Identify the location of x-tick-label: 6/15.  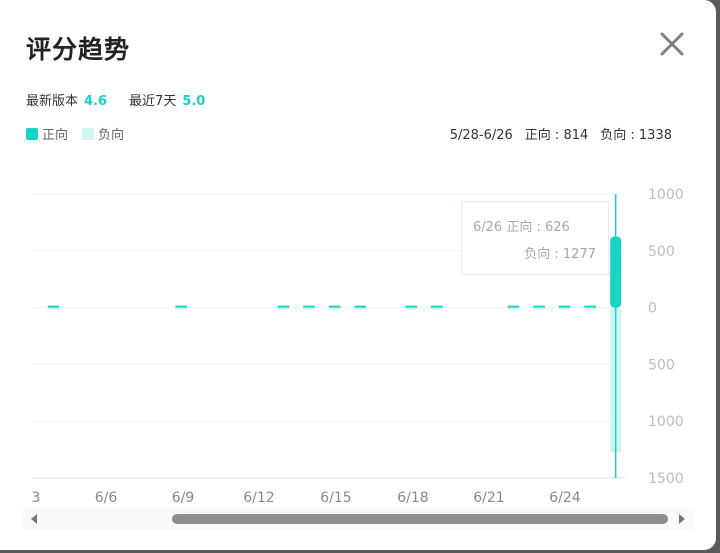
(335, 498).